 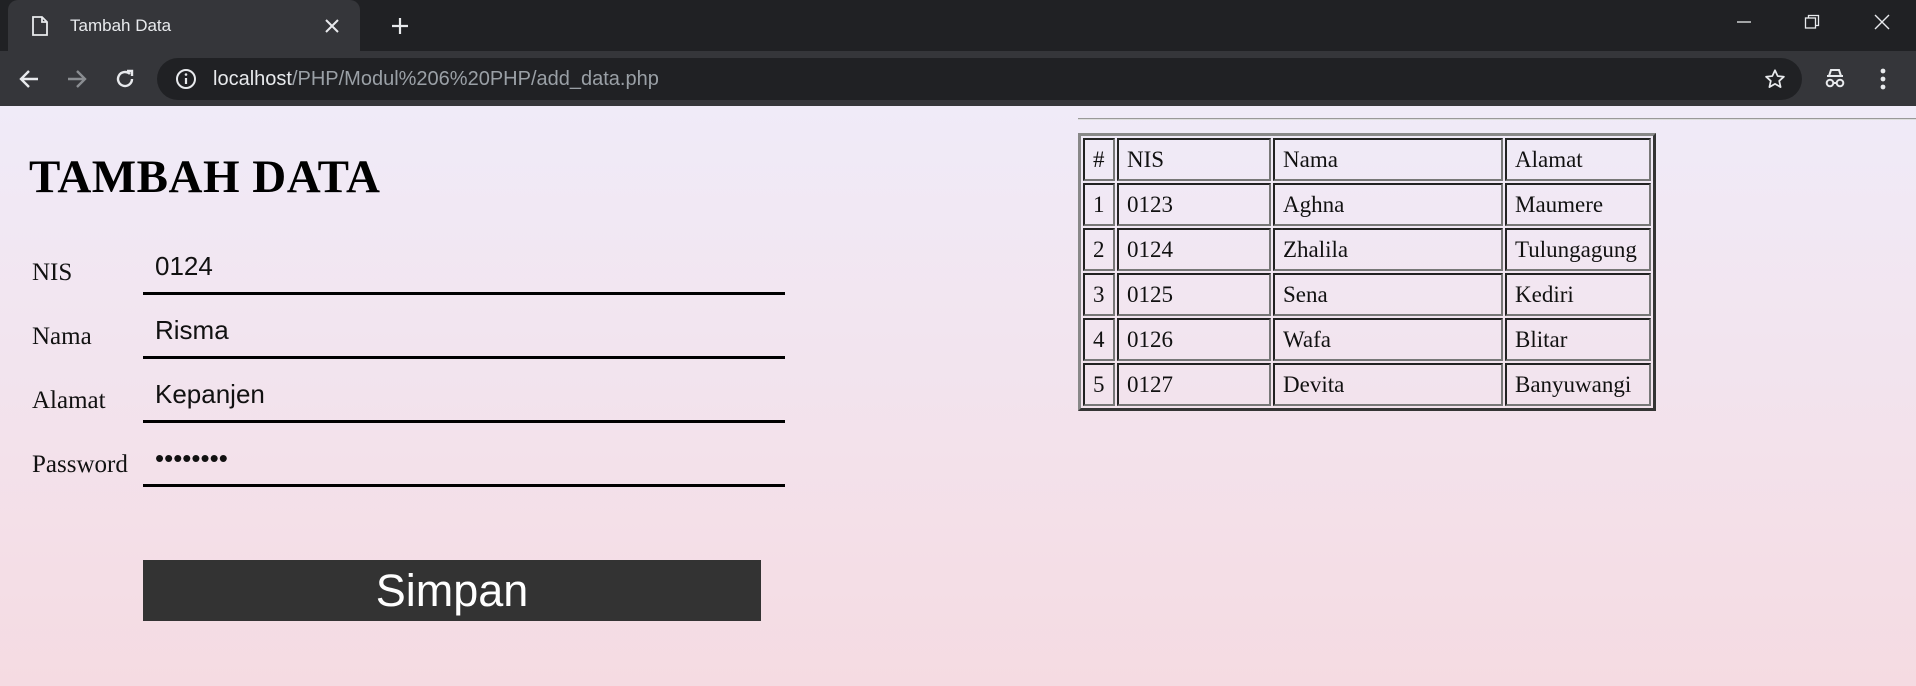 I want to click on password-row: Password, so click(x=412, y=465).